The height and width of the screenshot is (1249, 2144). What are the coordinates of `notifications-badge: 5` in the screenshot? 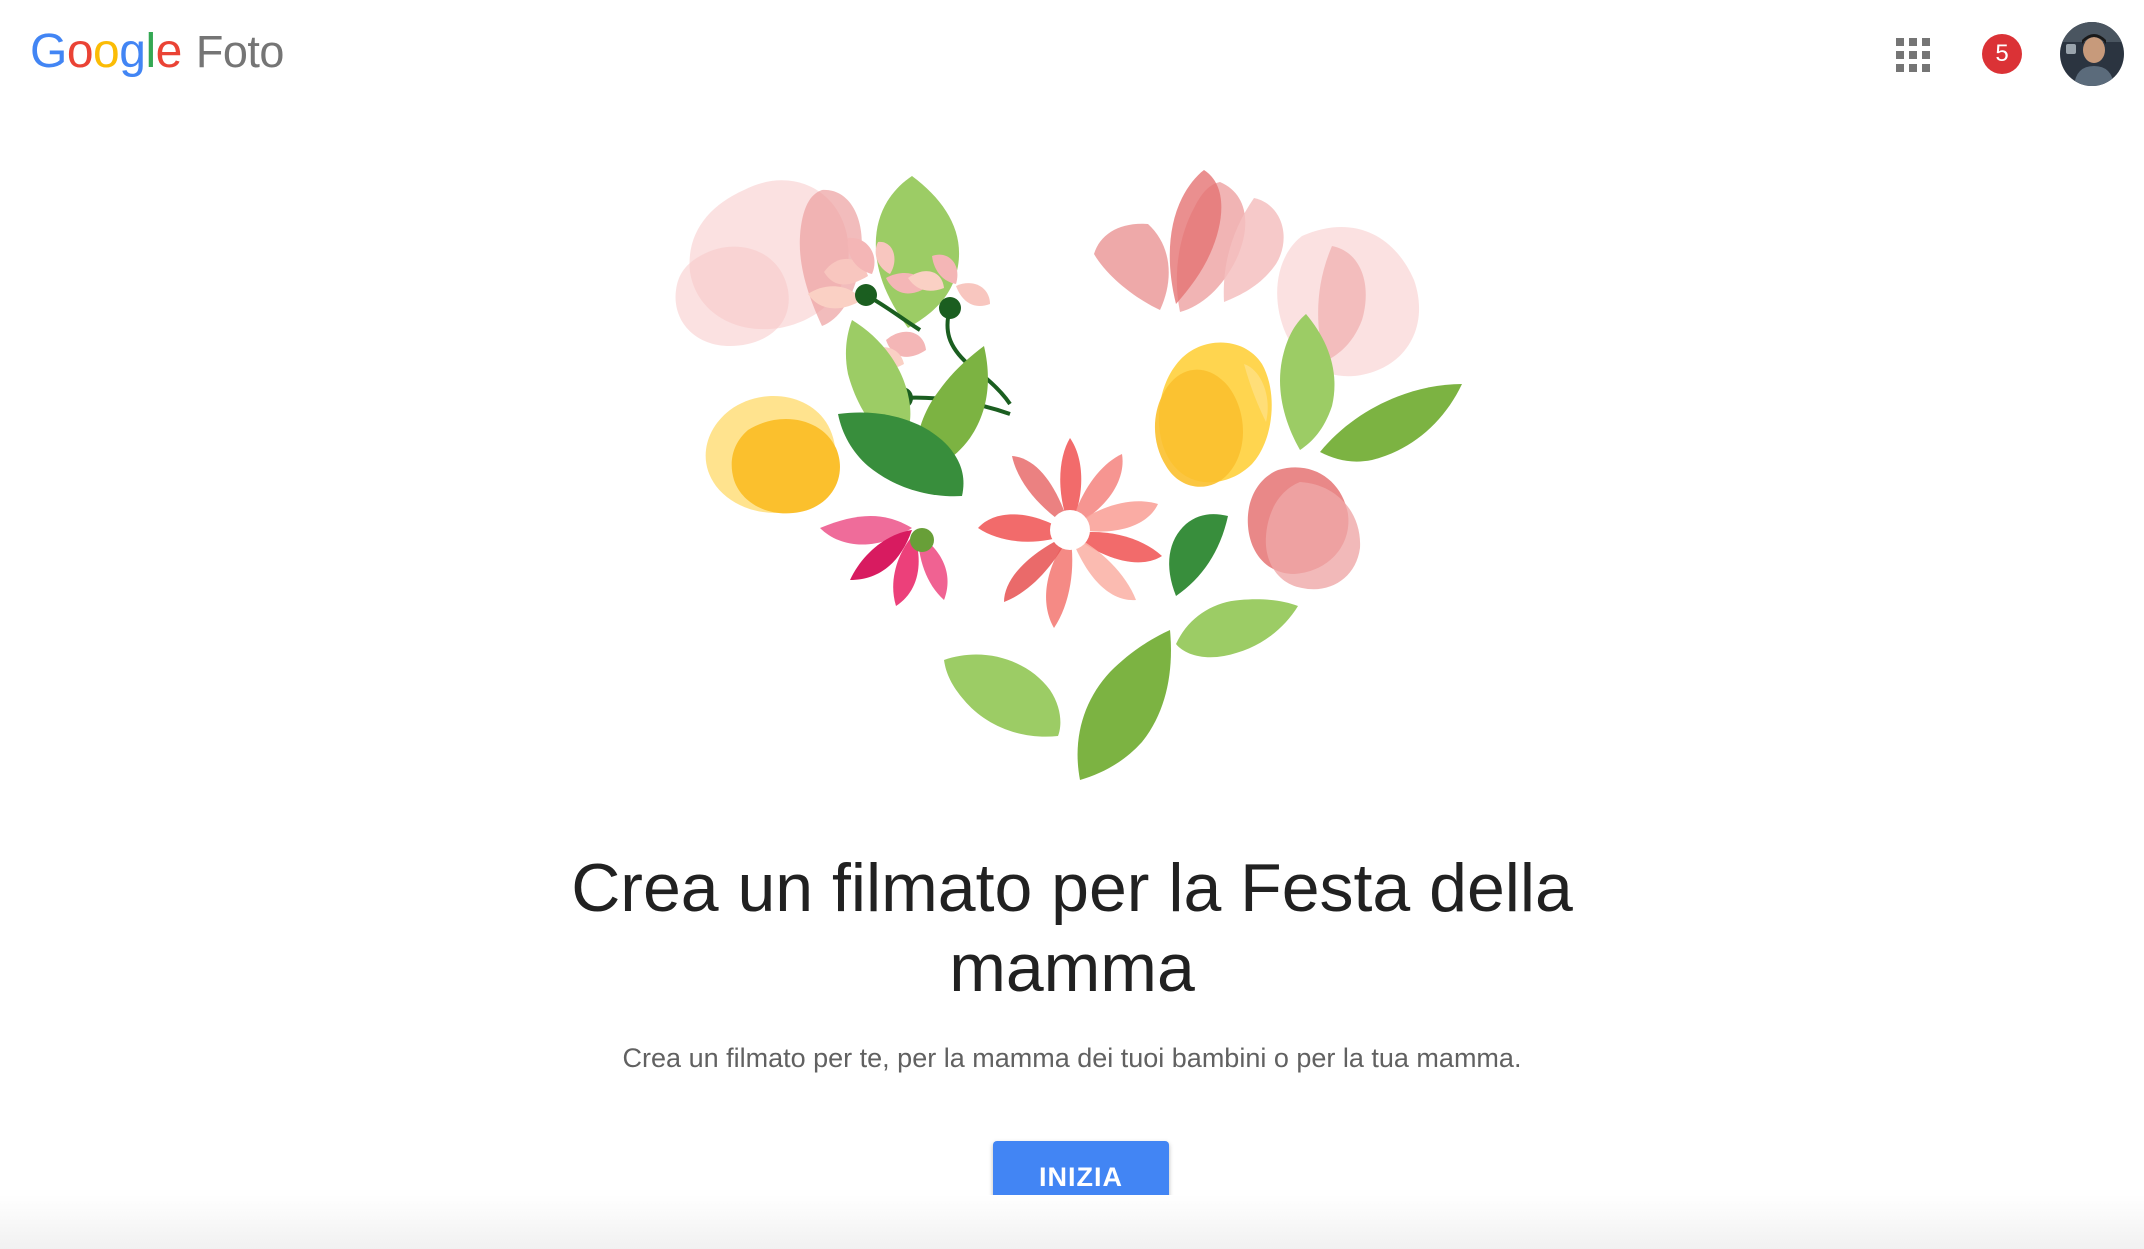 It's located at (2002, 54).